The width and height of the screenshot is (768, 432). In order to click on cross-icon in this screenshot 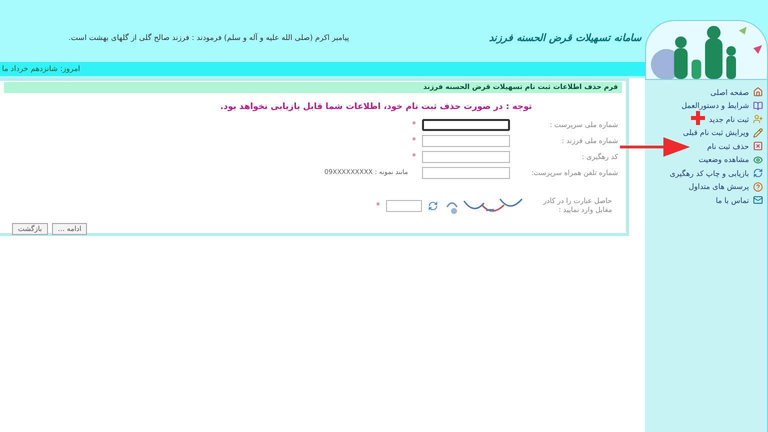, I will do `click(698, 118)`.